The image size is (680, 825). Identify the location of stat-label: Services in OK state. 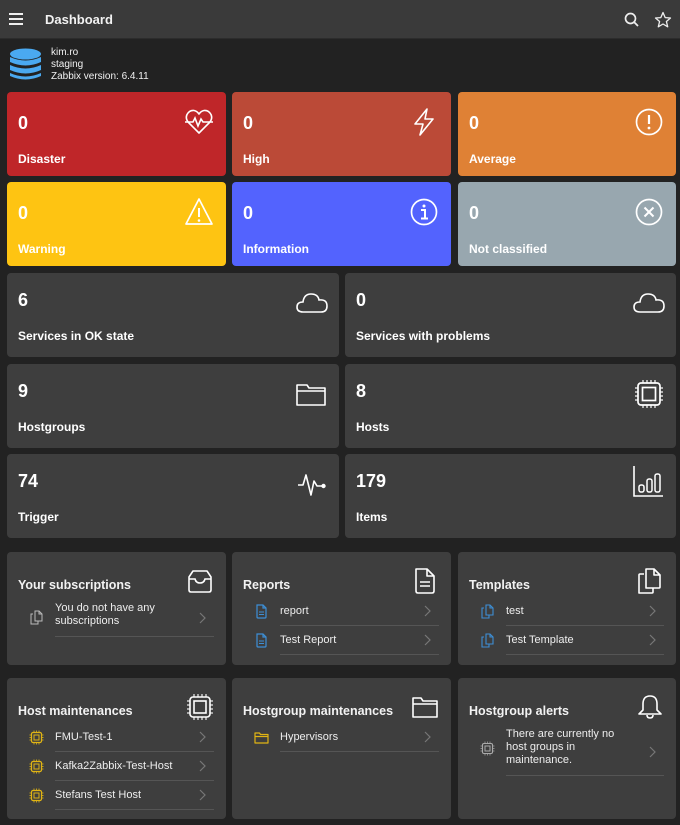
(76, 336).